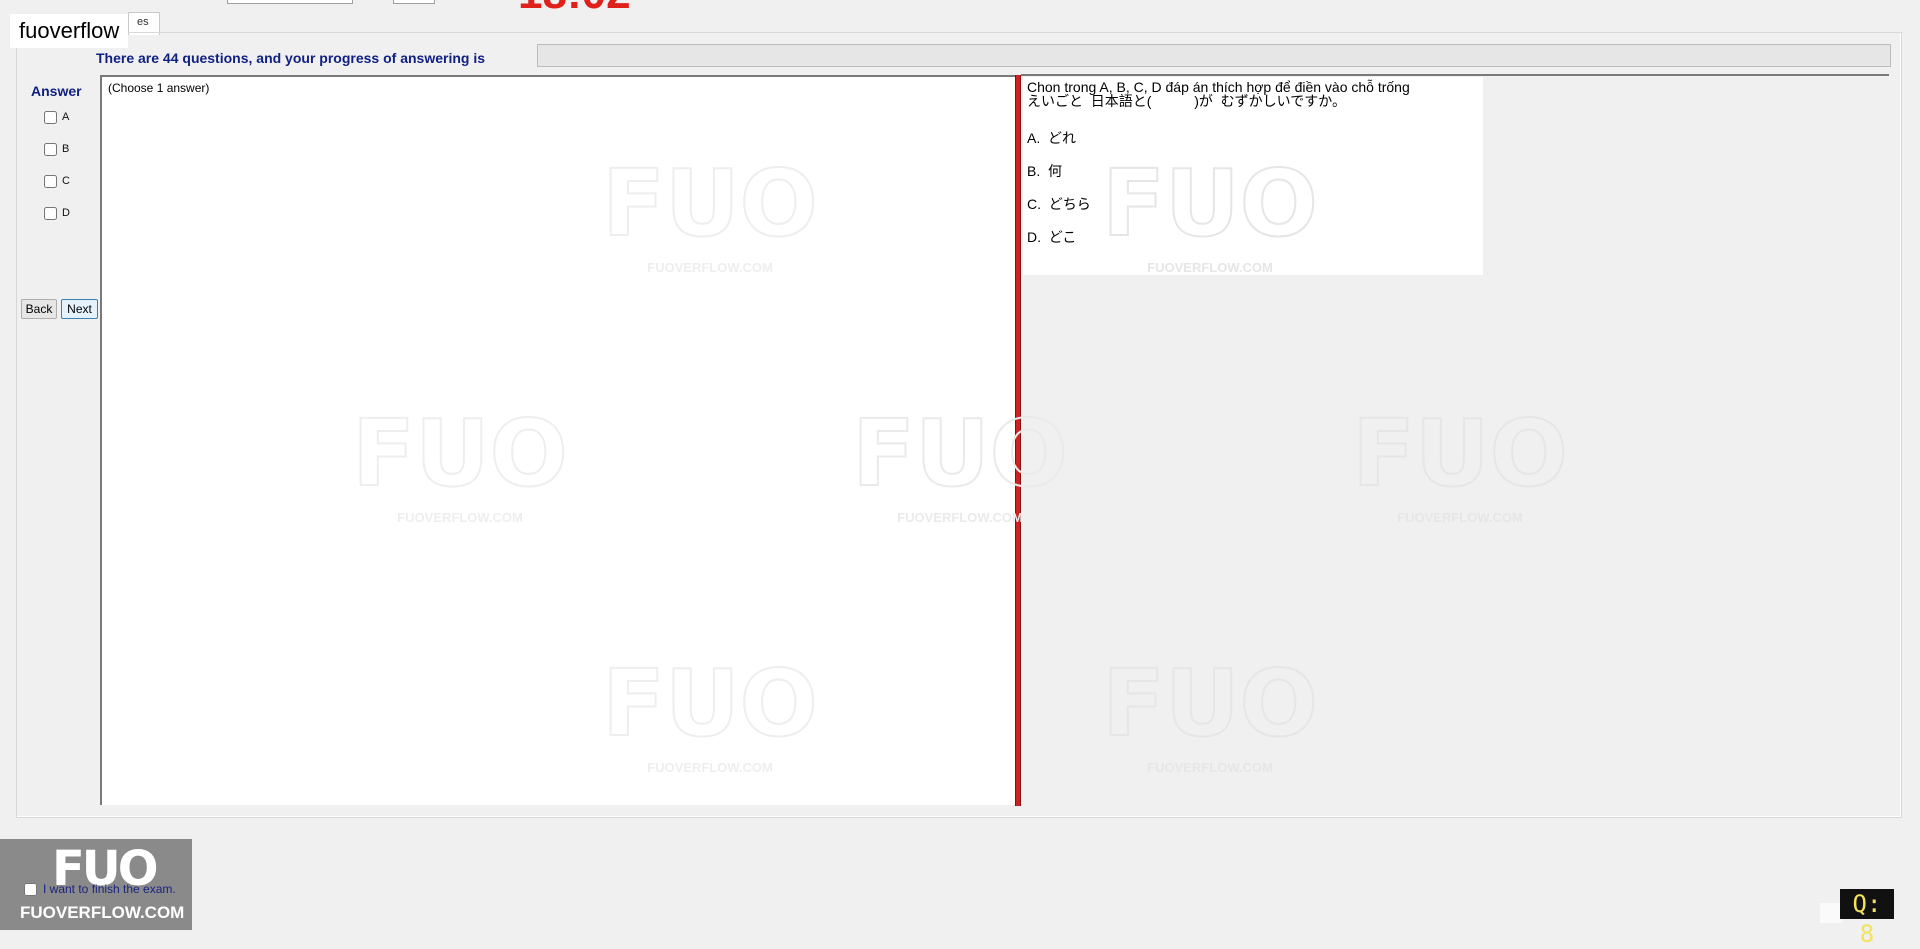 The image size is (1920, 949). I want to click on question-choice-d: D. どこ, so click(1052, 237).